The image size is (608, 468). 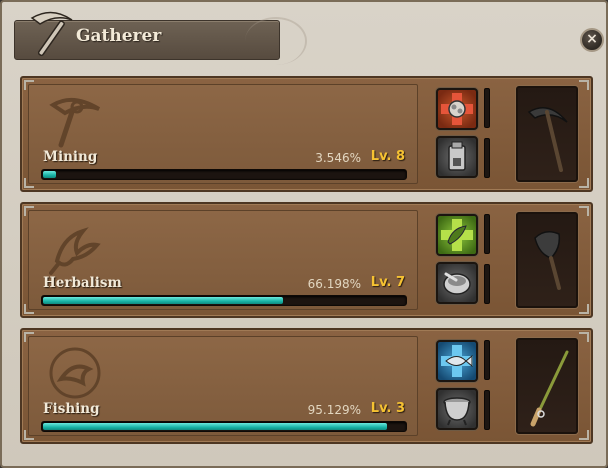 I want to click on fish-emblem-icon, so click(x=75, y=373).